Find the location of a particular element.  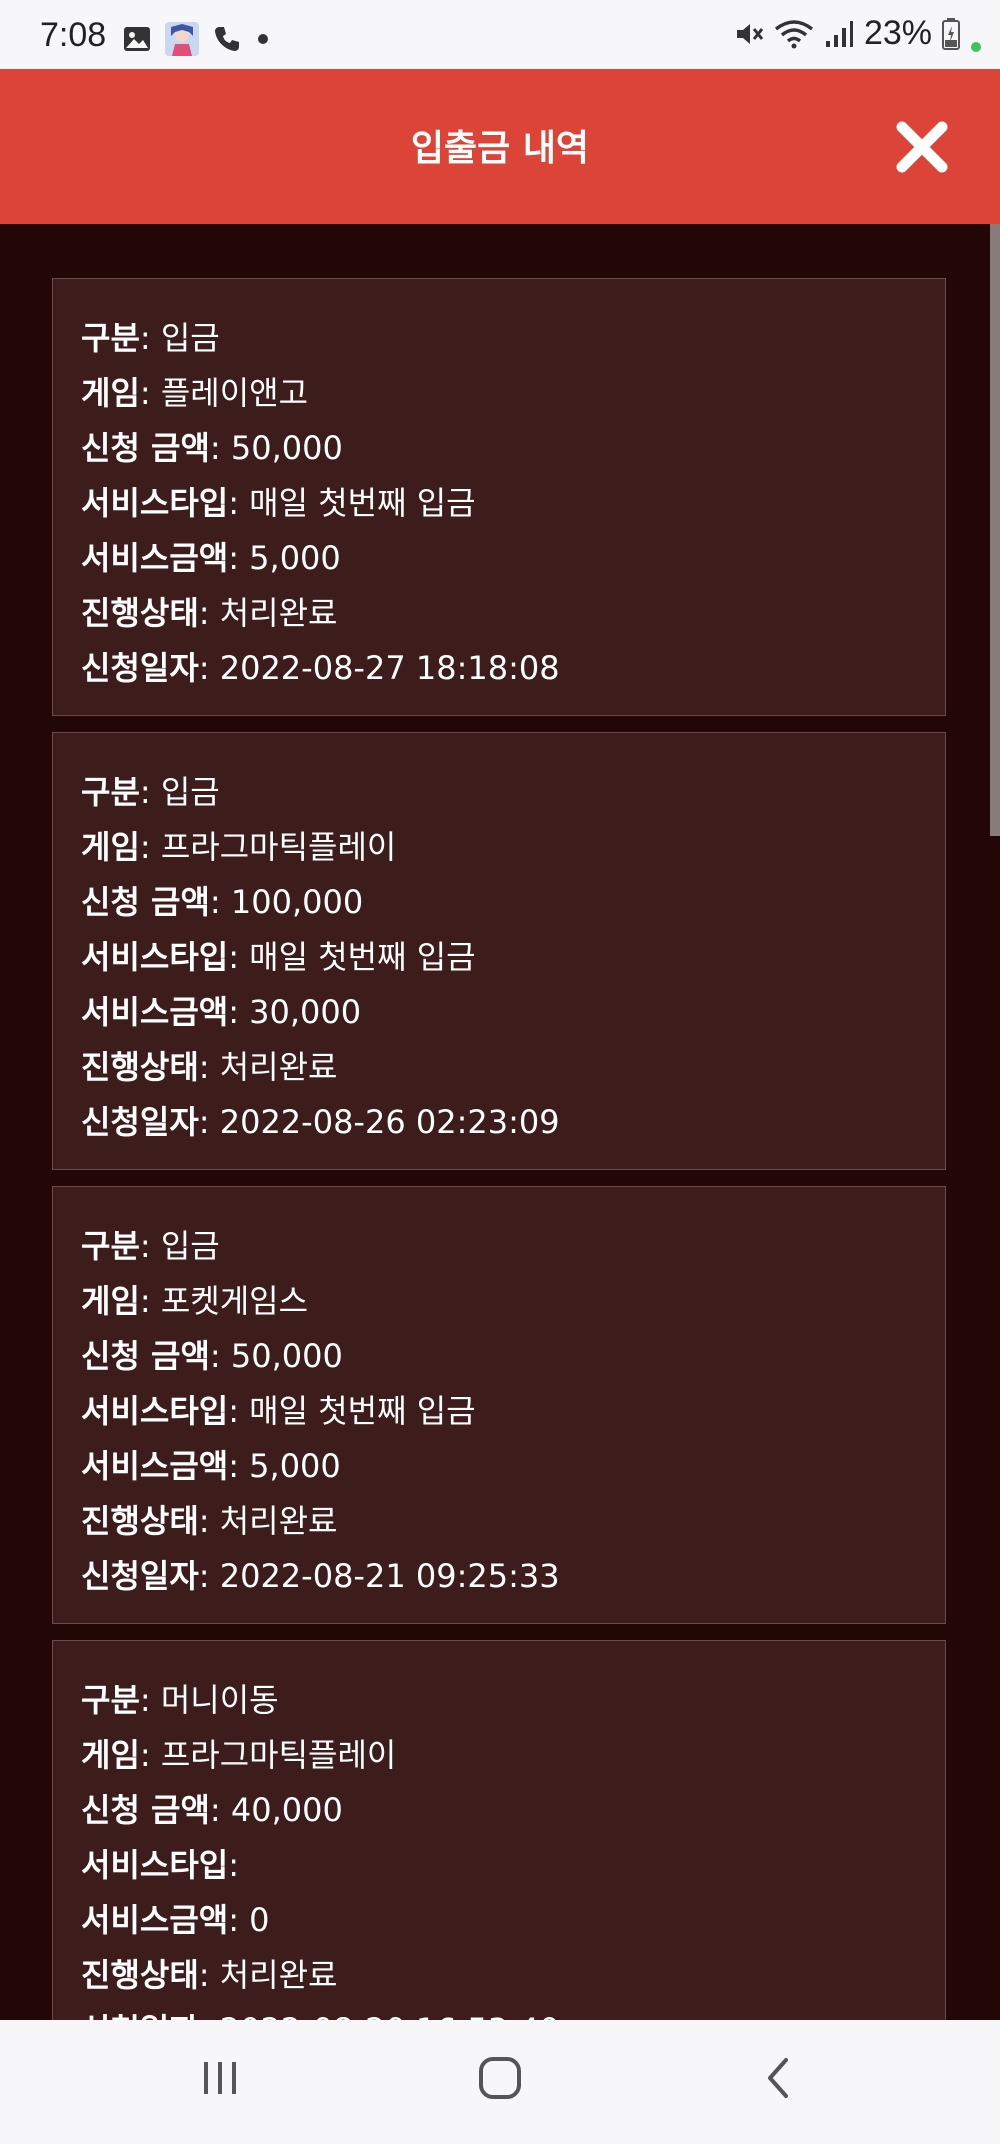

header-bar: 입출금 내역 is located at coordinates (500, 146).